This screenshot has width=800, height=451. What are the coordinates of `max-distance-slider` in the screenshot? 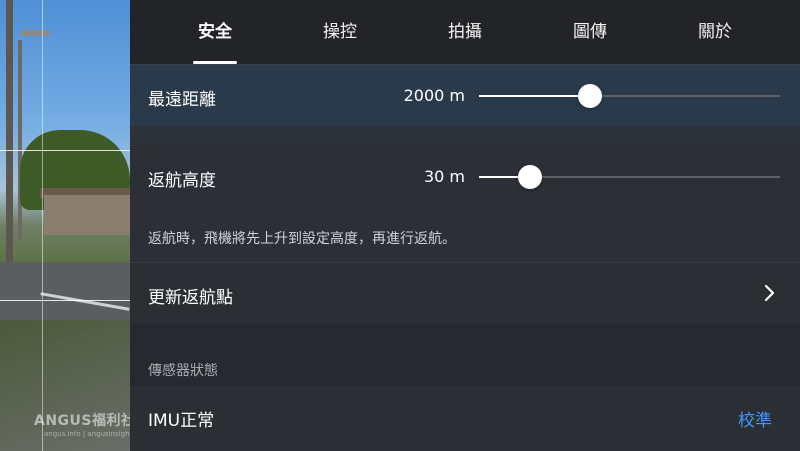 It's located at (629, 96).